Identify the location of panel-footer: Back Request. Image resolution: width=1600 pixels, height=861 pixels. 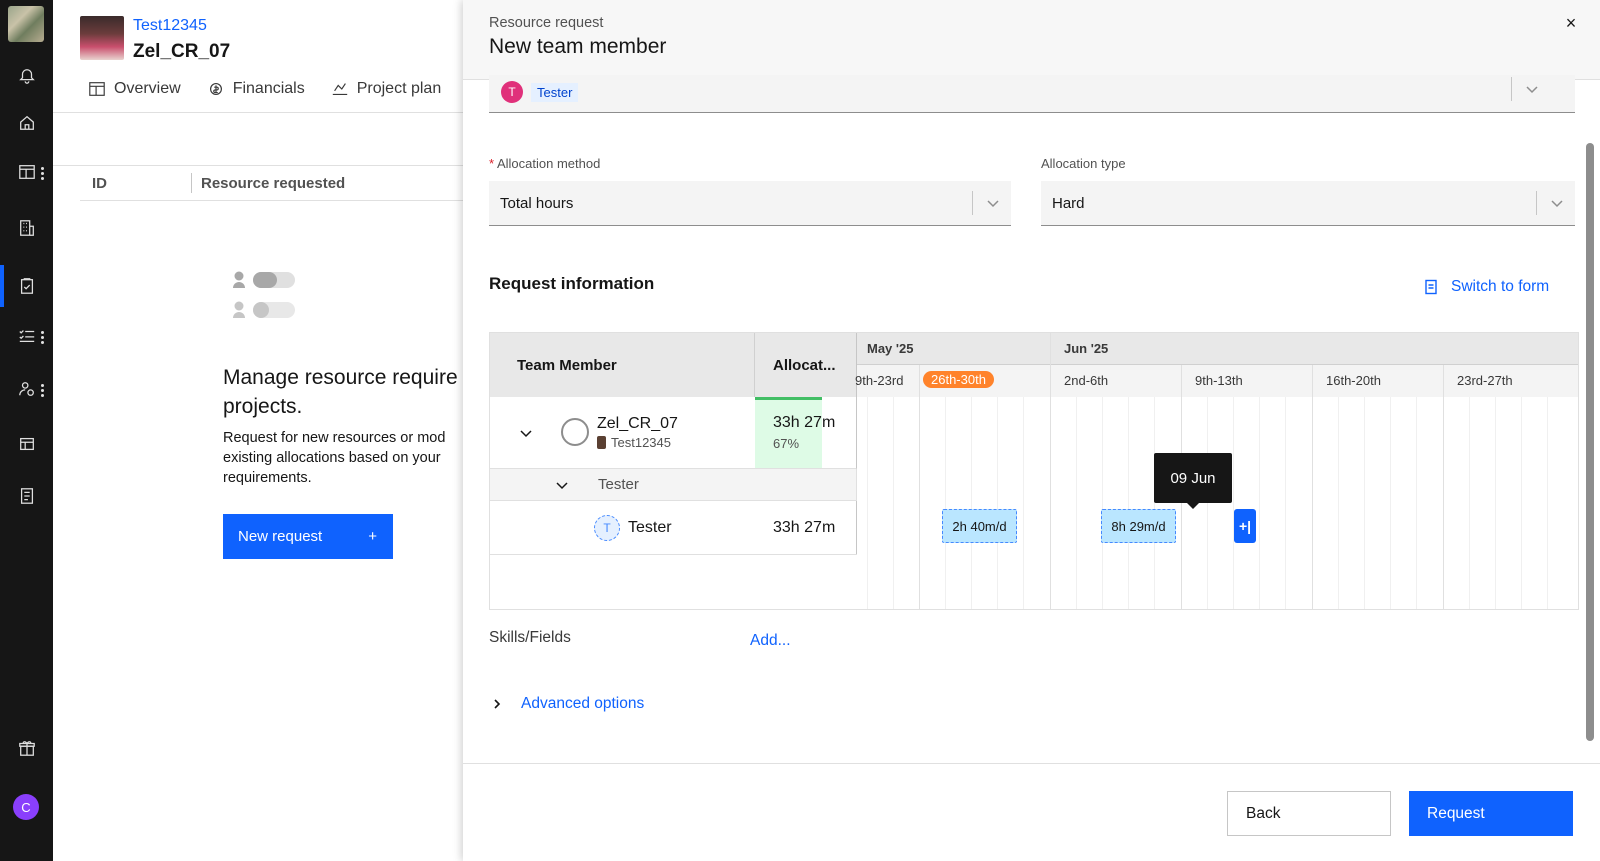
(1031, 812).